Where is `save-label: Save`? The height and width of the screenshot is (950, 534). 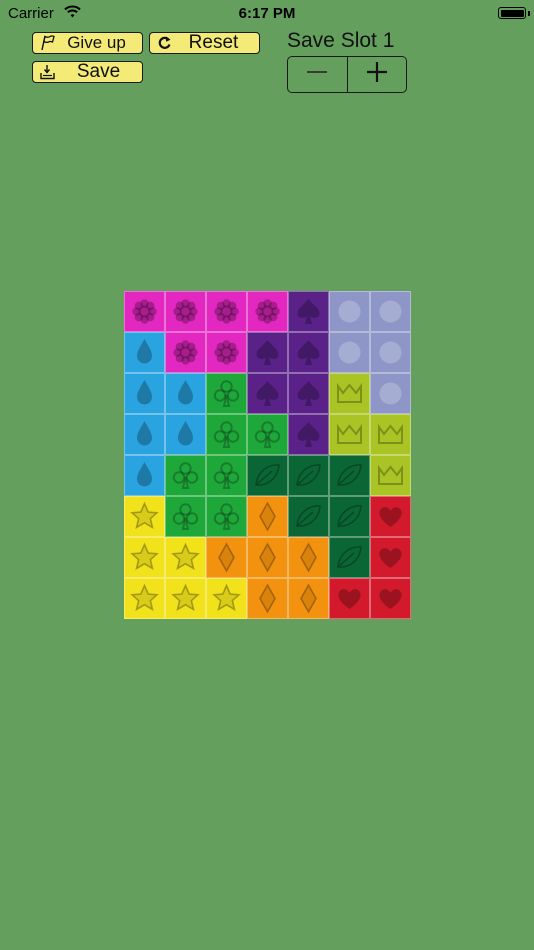
save-label: Save is located at coordinates (98, 71).